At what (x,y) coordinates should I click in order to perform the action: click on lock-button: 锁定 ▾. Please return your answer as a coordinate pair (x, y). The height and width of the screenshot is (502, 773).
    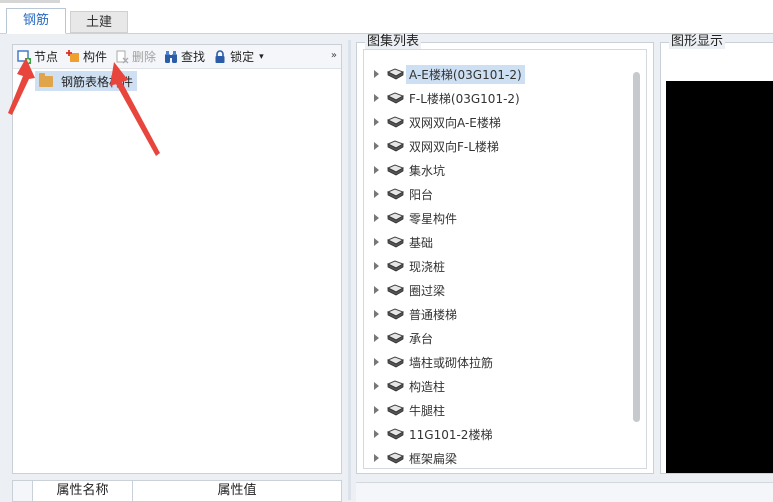
    Looking at the image, I should click on (238, 57).